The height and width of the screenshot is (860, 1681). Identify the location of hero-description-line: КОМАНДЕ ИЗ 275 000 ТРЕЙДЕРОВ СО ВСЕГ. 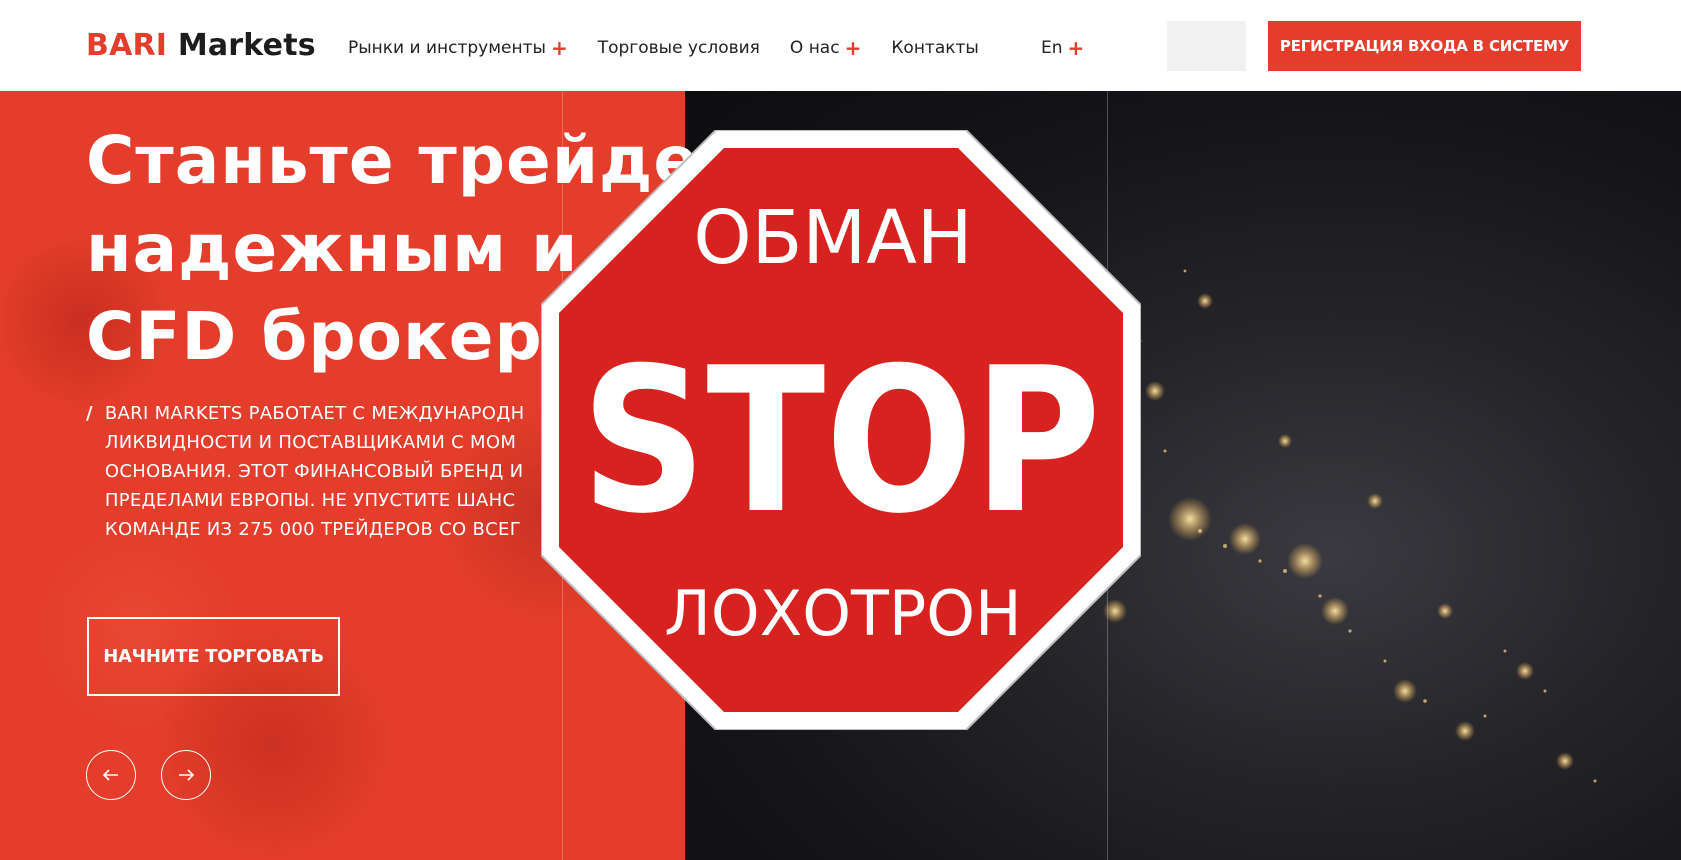
(312, 529).